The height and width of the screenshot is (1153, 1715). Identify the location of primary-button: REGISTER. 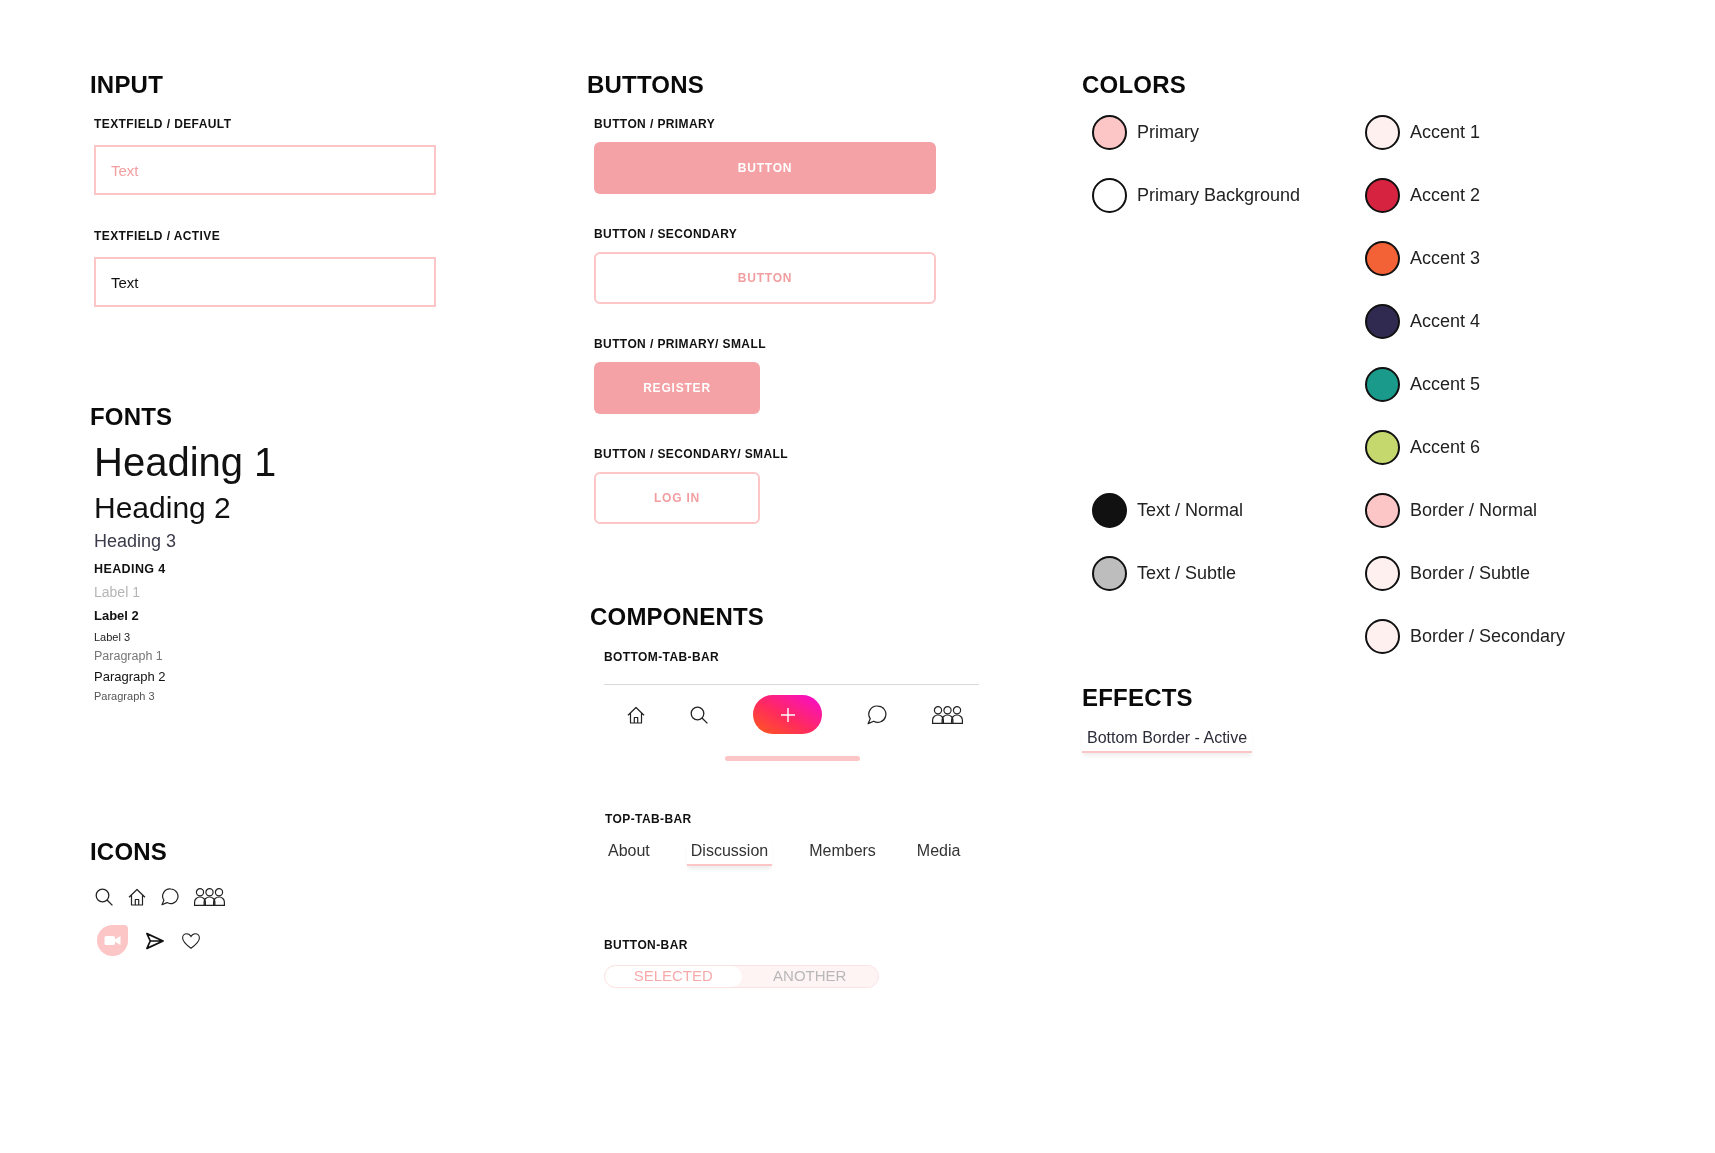
(677, 388).